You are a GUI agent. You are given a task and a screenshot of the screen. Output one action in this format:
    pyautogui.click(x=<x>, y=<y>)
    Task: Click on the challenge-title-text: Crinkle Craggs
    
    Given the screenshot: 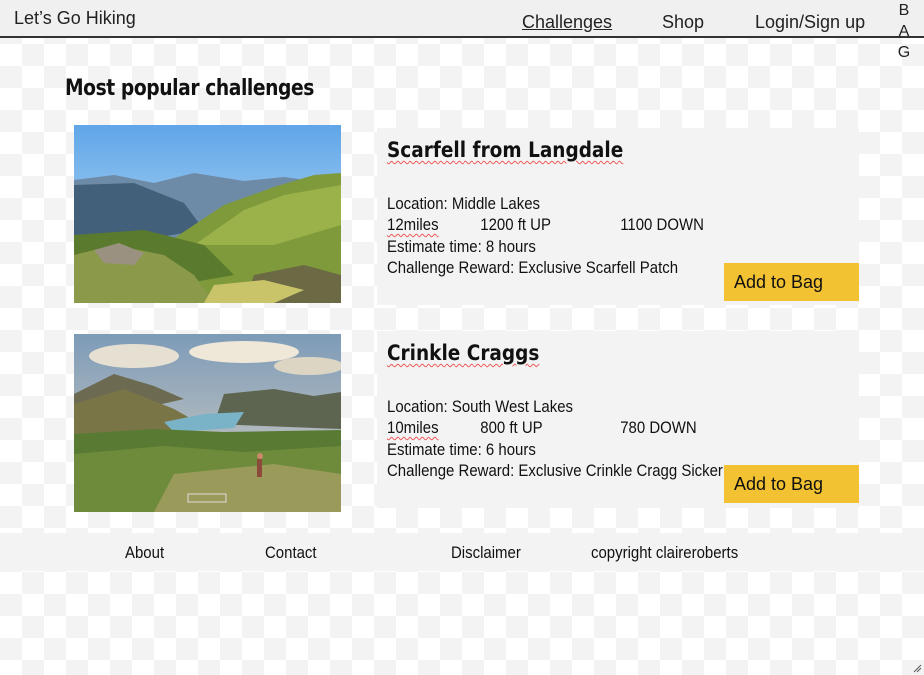 What is the action you would take?
    pyautogui.click(x=463, y=353)
    